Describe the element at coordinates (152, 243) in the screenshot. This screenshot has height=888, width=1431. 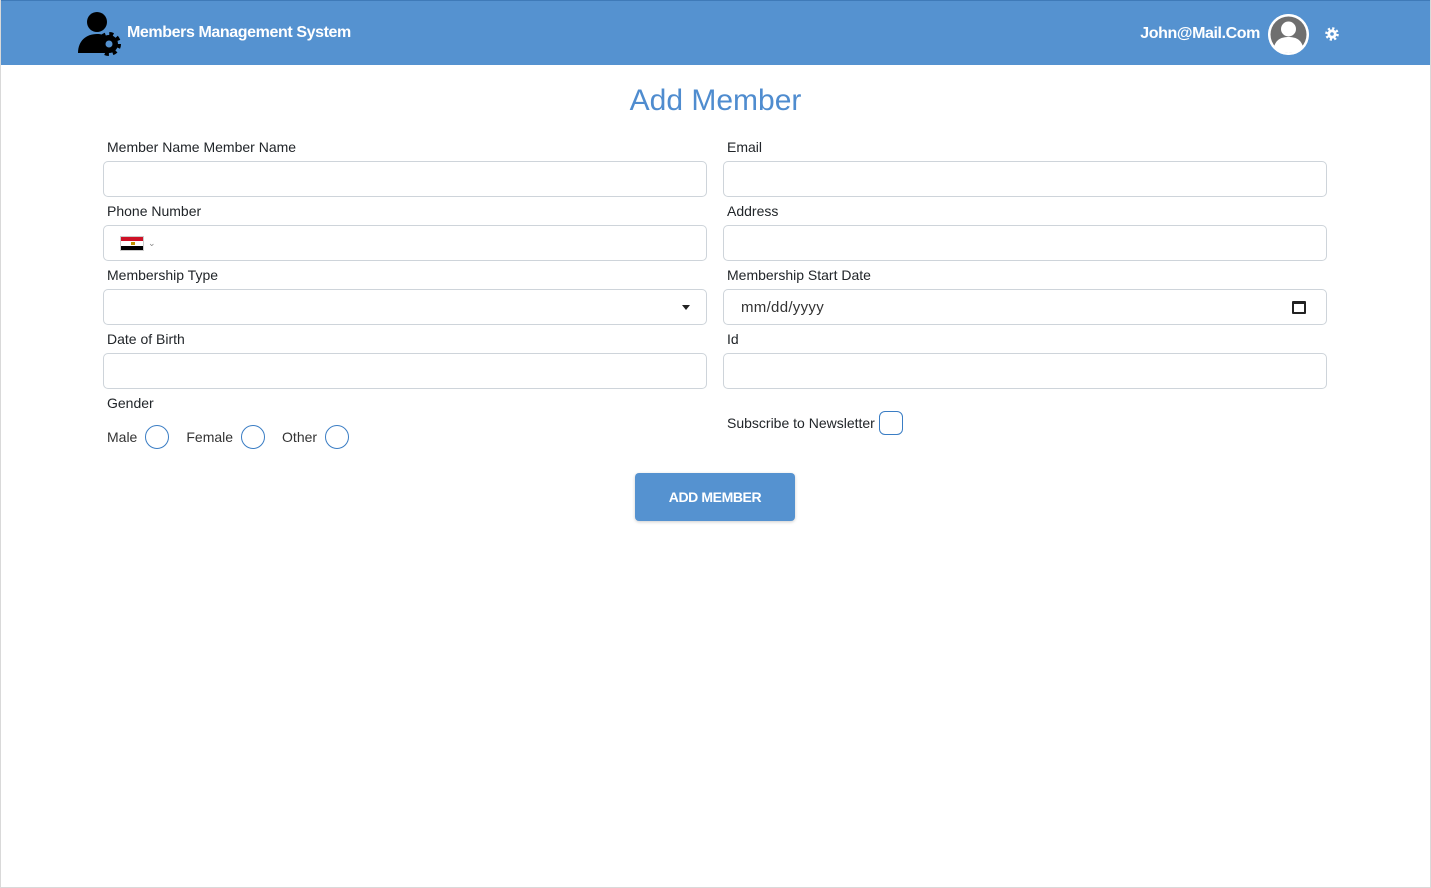
I see `chevron-down-icon: ⌄` at that location.